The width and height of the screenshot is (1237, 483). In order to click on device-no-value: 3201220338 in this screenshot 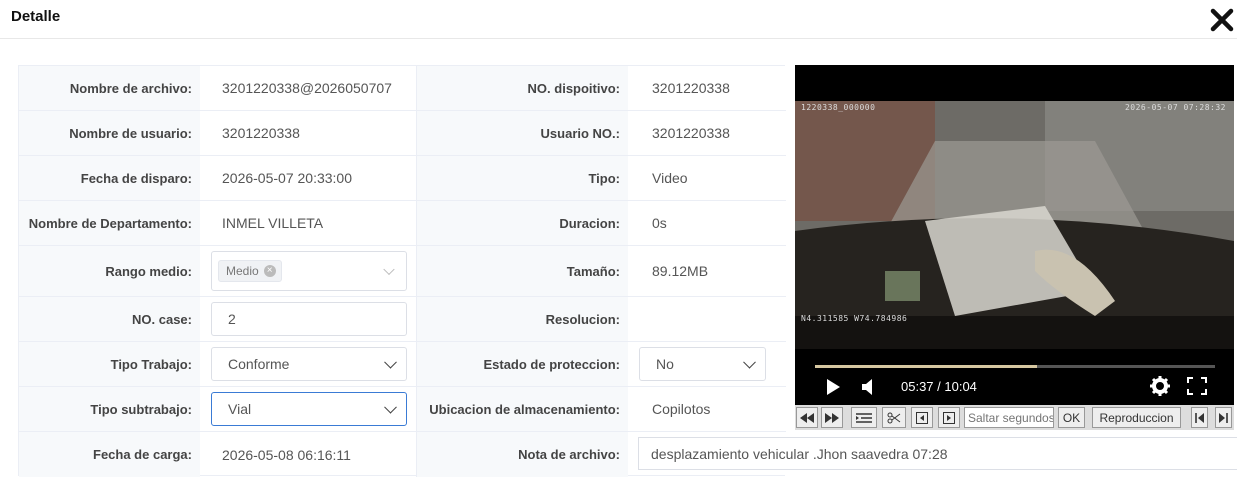, I will do `click(691, 88)`.